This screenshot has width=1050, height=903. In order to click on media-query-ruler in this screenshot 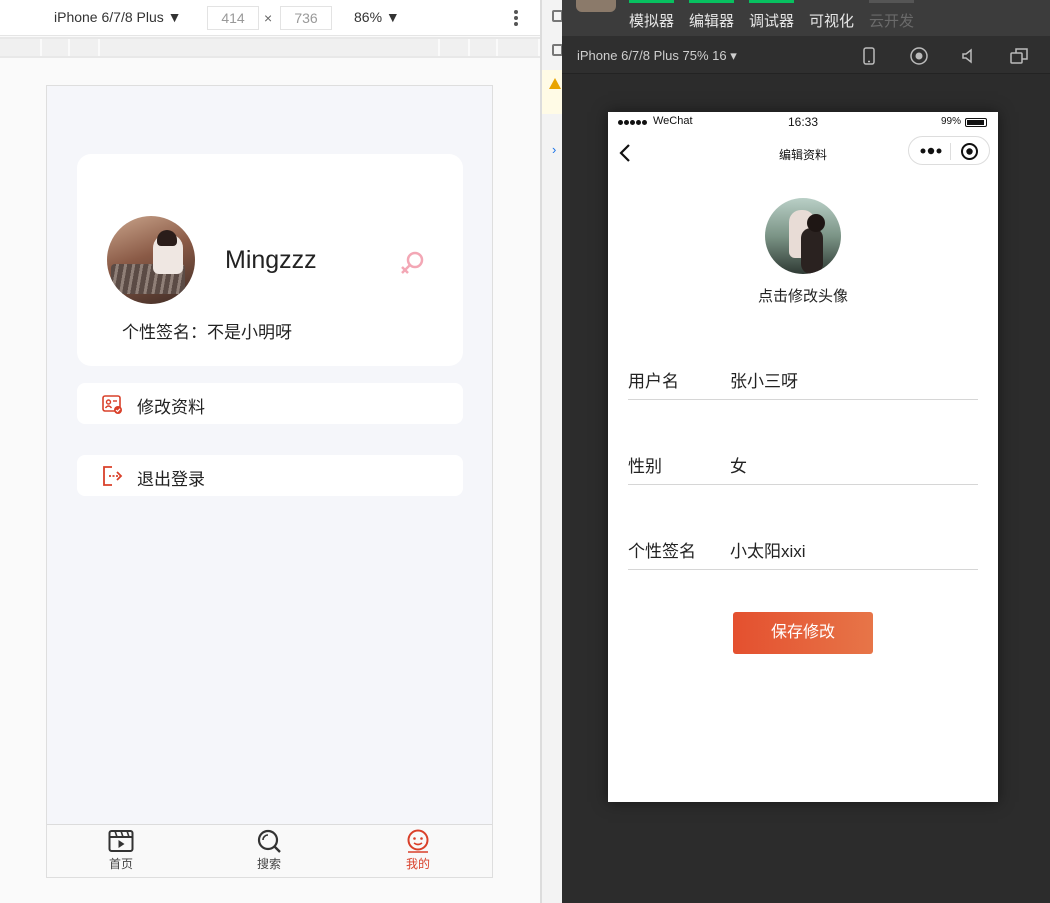, I will do `click(270, 47)`.